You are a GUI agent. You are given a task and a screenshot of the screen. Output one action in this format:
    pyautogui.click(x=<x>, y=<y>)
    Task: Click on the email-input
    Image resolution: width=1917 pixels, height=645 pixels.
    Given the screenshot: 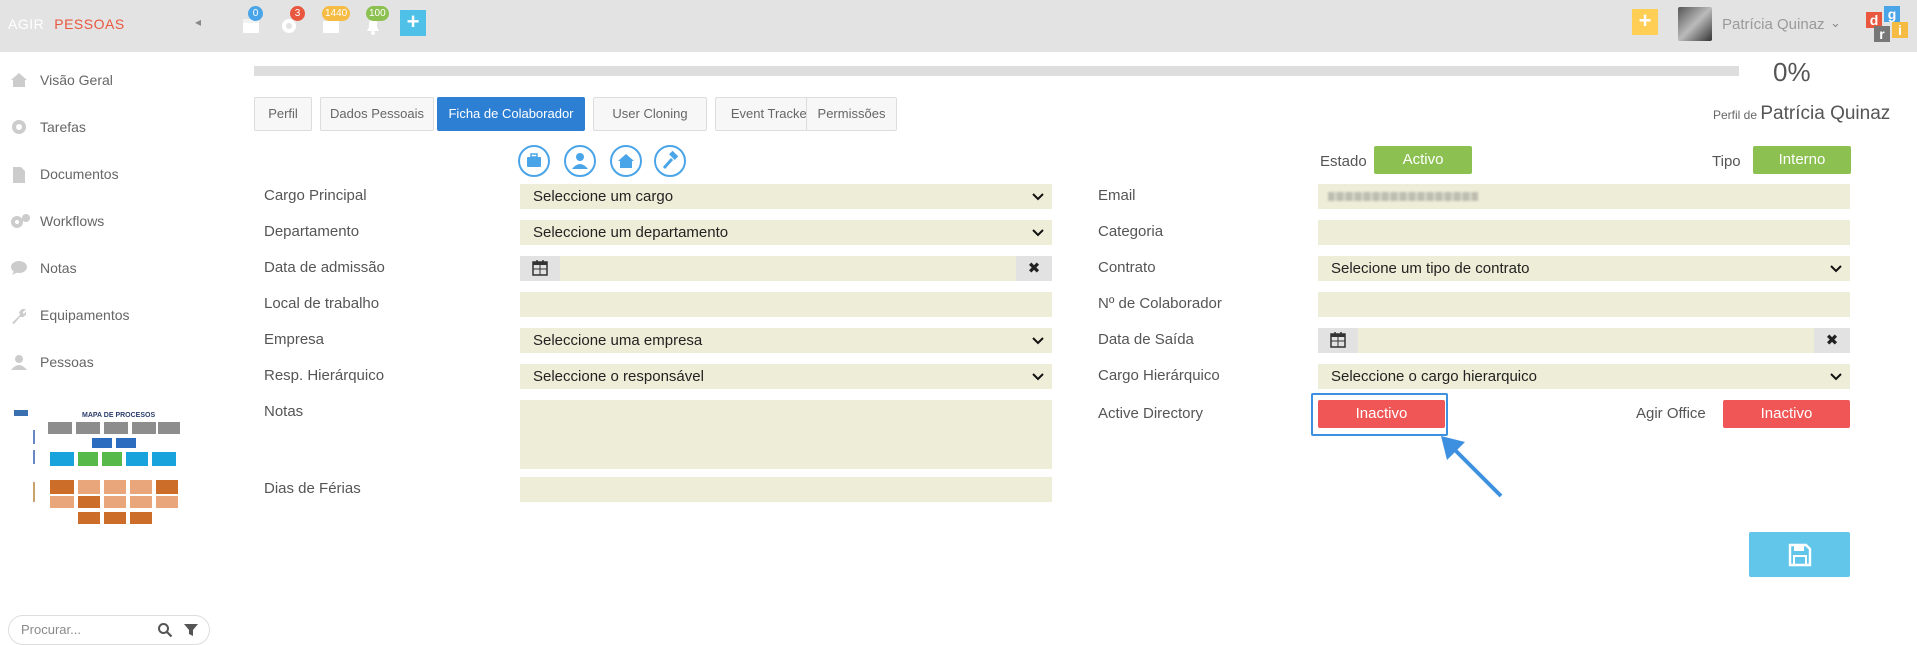 What is the action you would take?
    pyautogui.click(x=1584, y=196)
    